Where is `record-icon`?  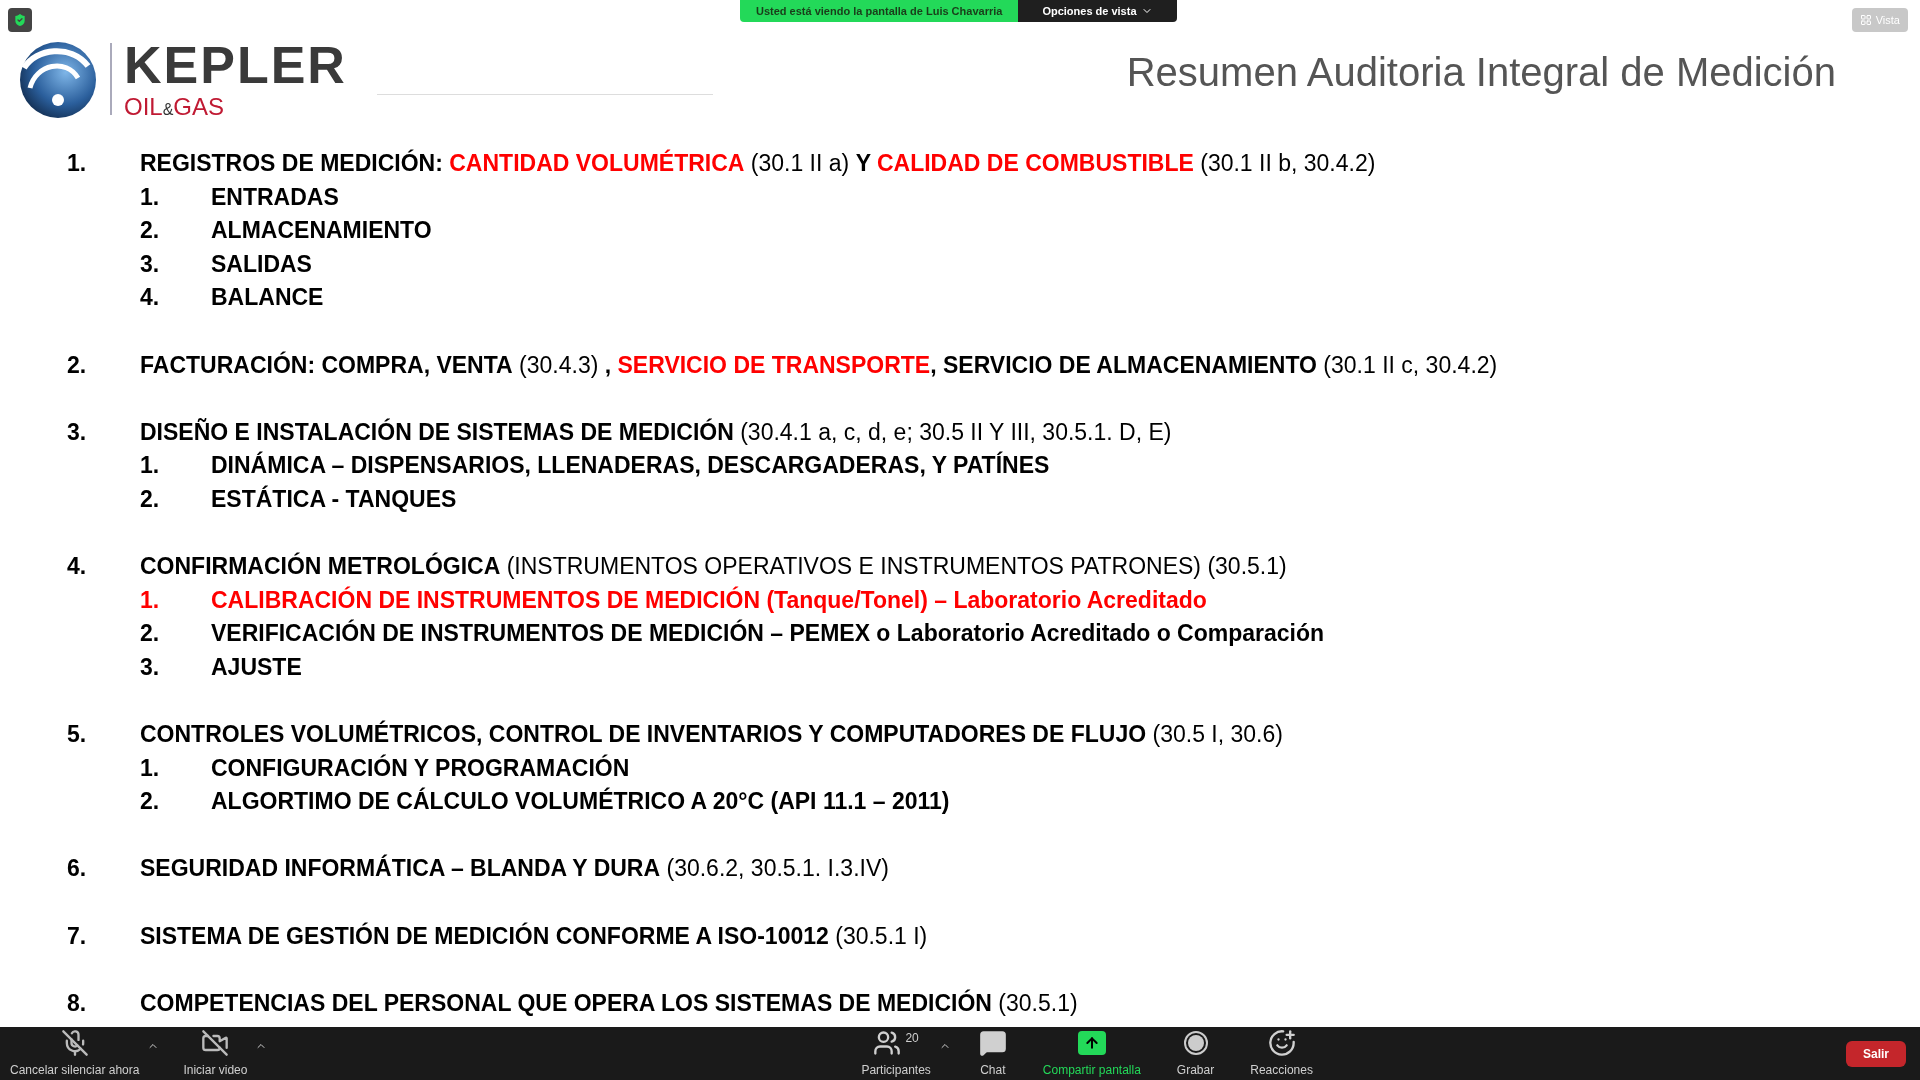
record-icon is located at coordinates (1195, 1042).